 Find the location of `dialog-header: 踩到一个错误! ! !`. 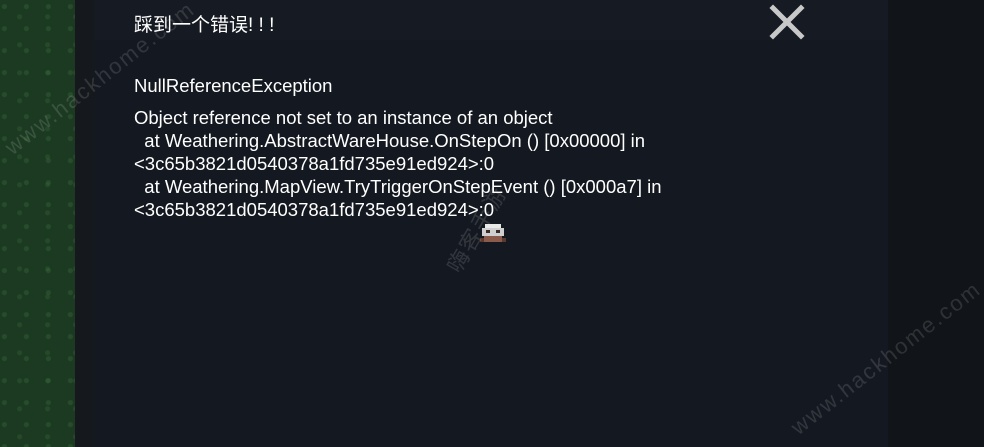

dialog-header: 踩到一个错误! ! ! is located at coordinates (491, 20).